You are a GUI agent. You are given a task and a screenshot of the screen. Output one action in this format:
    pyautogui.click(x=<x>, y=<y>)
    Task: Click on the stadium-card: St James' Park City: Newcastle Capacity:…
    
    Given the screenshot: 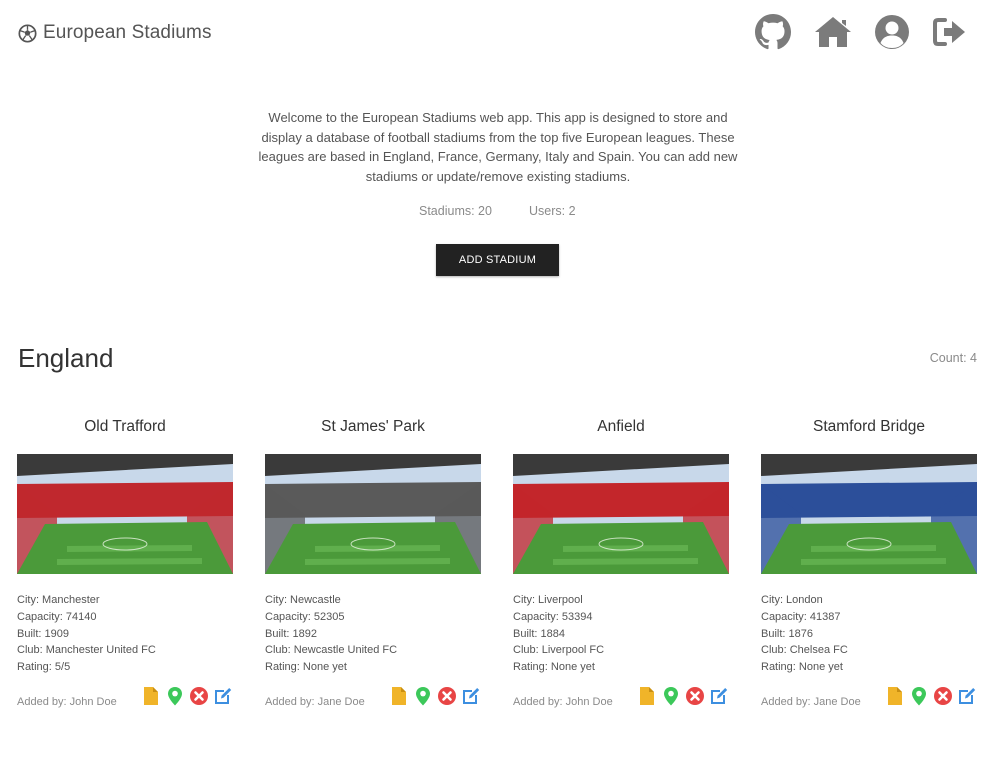 What is the action you would take?
    pyautogui.click(x=373, y=568)
    